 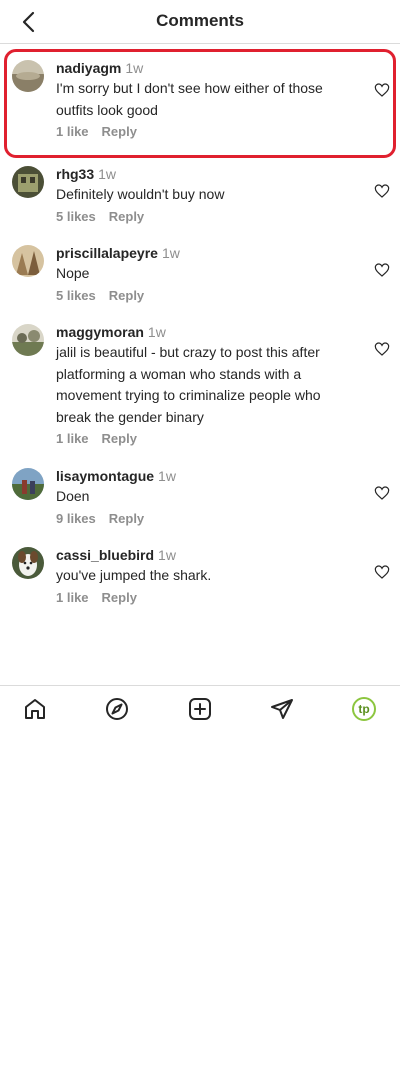 I want to click on direct-message-icon, so click(x=282, y=709).